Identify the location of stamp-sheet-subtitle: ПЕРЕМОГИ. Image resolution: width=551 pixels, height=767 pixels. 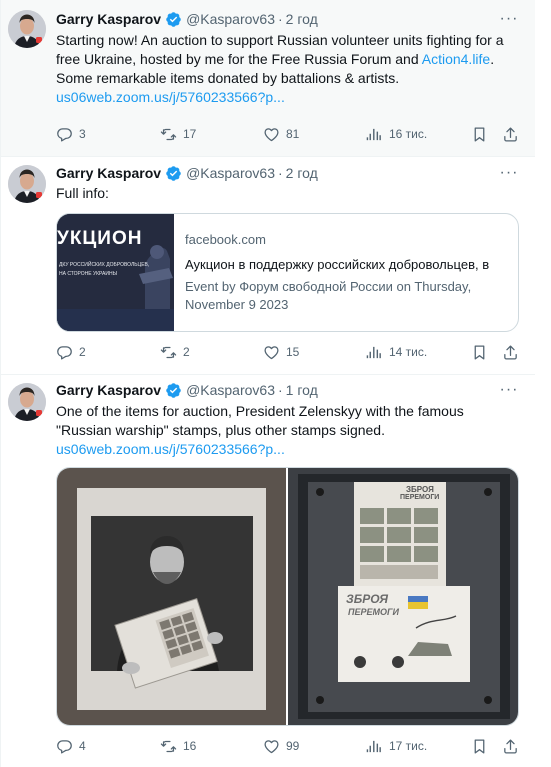
(420, 497).